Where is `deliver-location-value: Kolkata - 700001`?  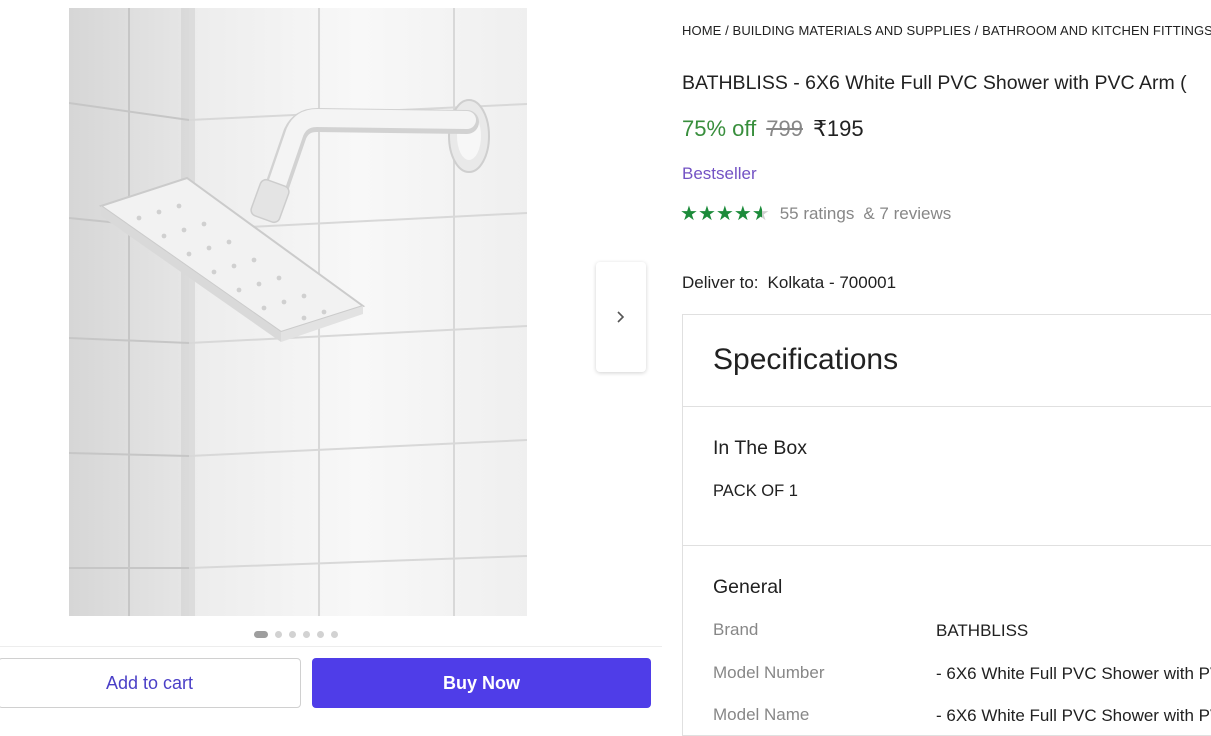
deliver-location-value: Kolkata - 700001 is located at coordinates (832, 282).